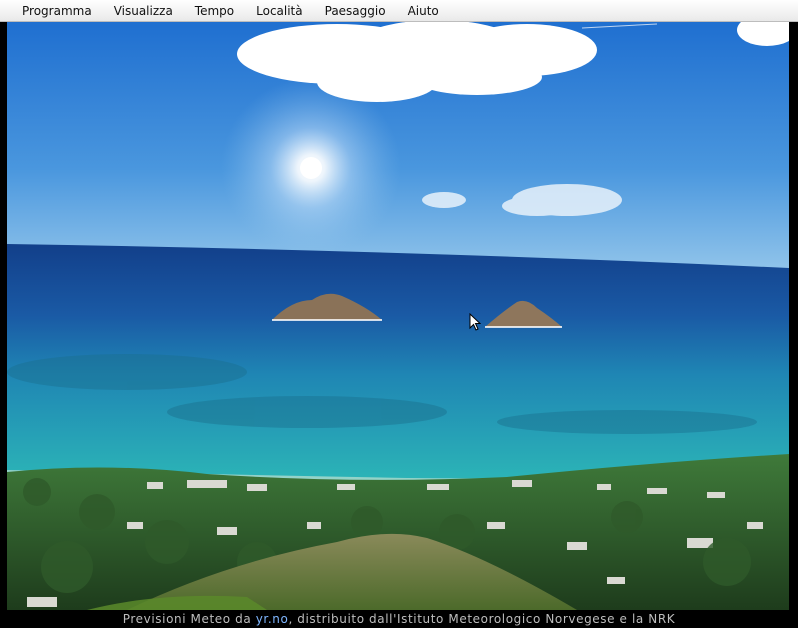 This screenshot has width=798, height=628. What do you see at coordinates (475, 322) in the screenshot?
I see `mouse-cursor-icon` at bounding box center [475, 322].